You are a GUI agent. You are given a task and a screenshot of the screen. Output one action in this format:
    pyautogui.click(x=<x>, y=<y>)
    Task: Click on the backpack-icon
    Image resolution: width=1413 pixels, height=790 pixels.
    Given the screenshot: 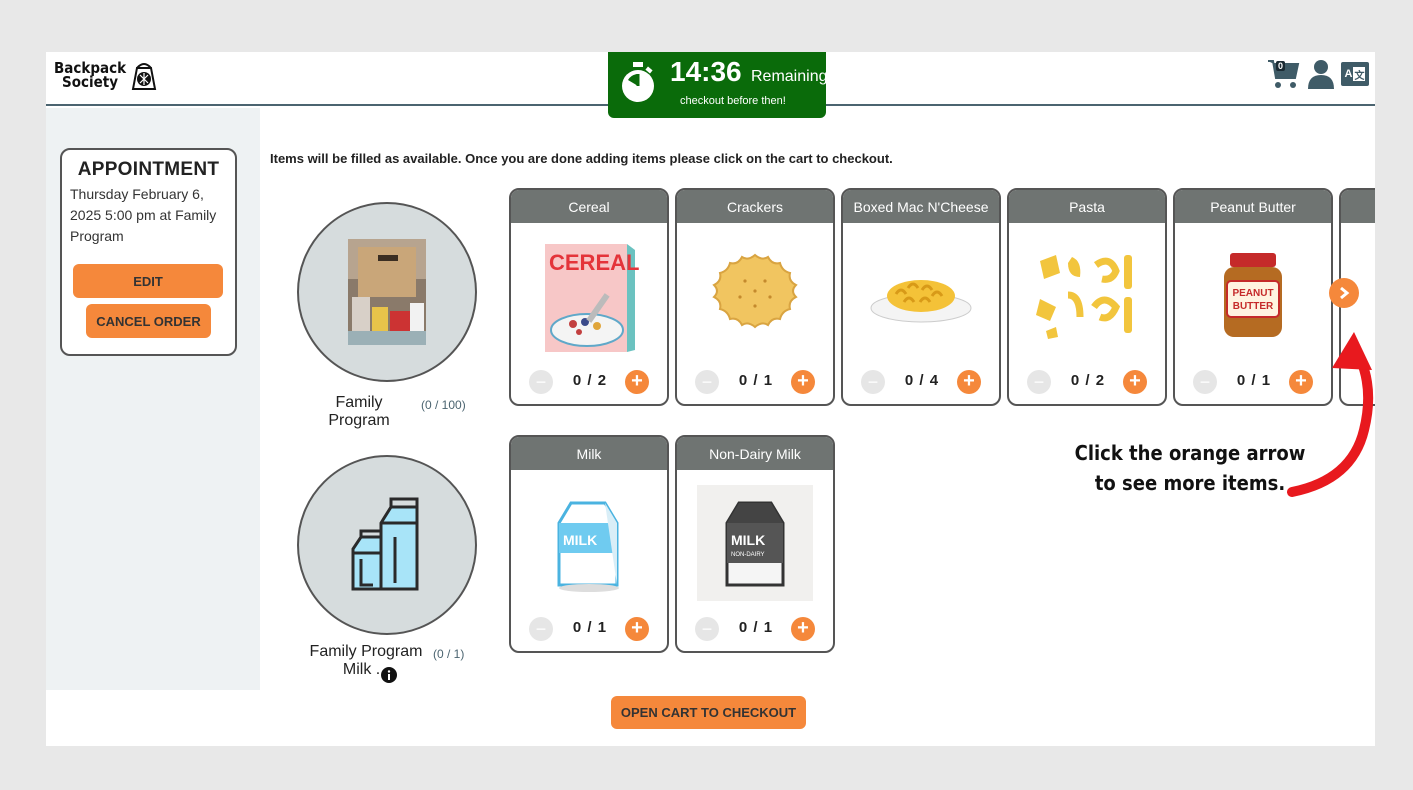 What is the action you would take?
    pyautogui.click(x=144, y=76)
    